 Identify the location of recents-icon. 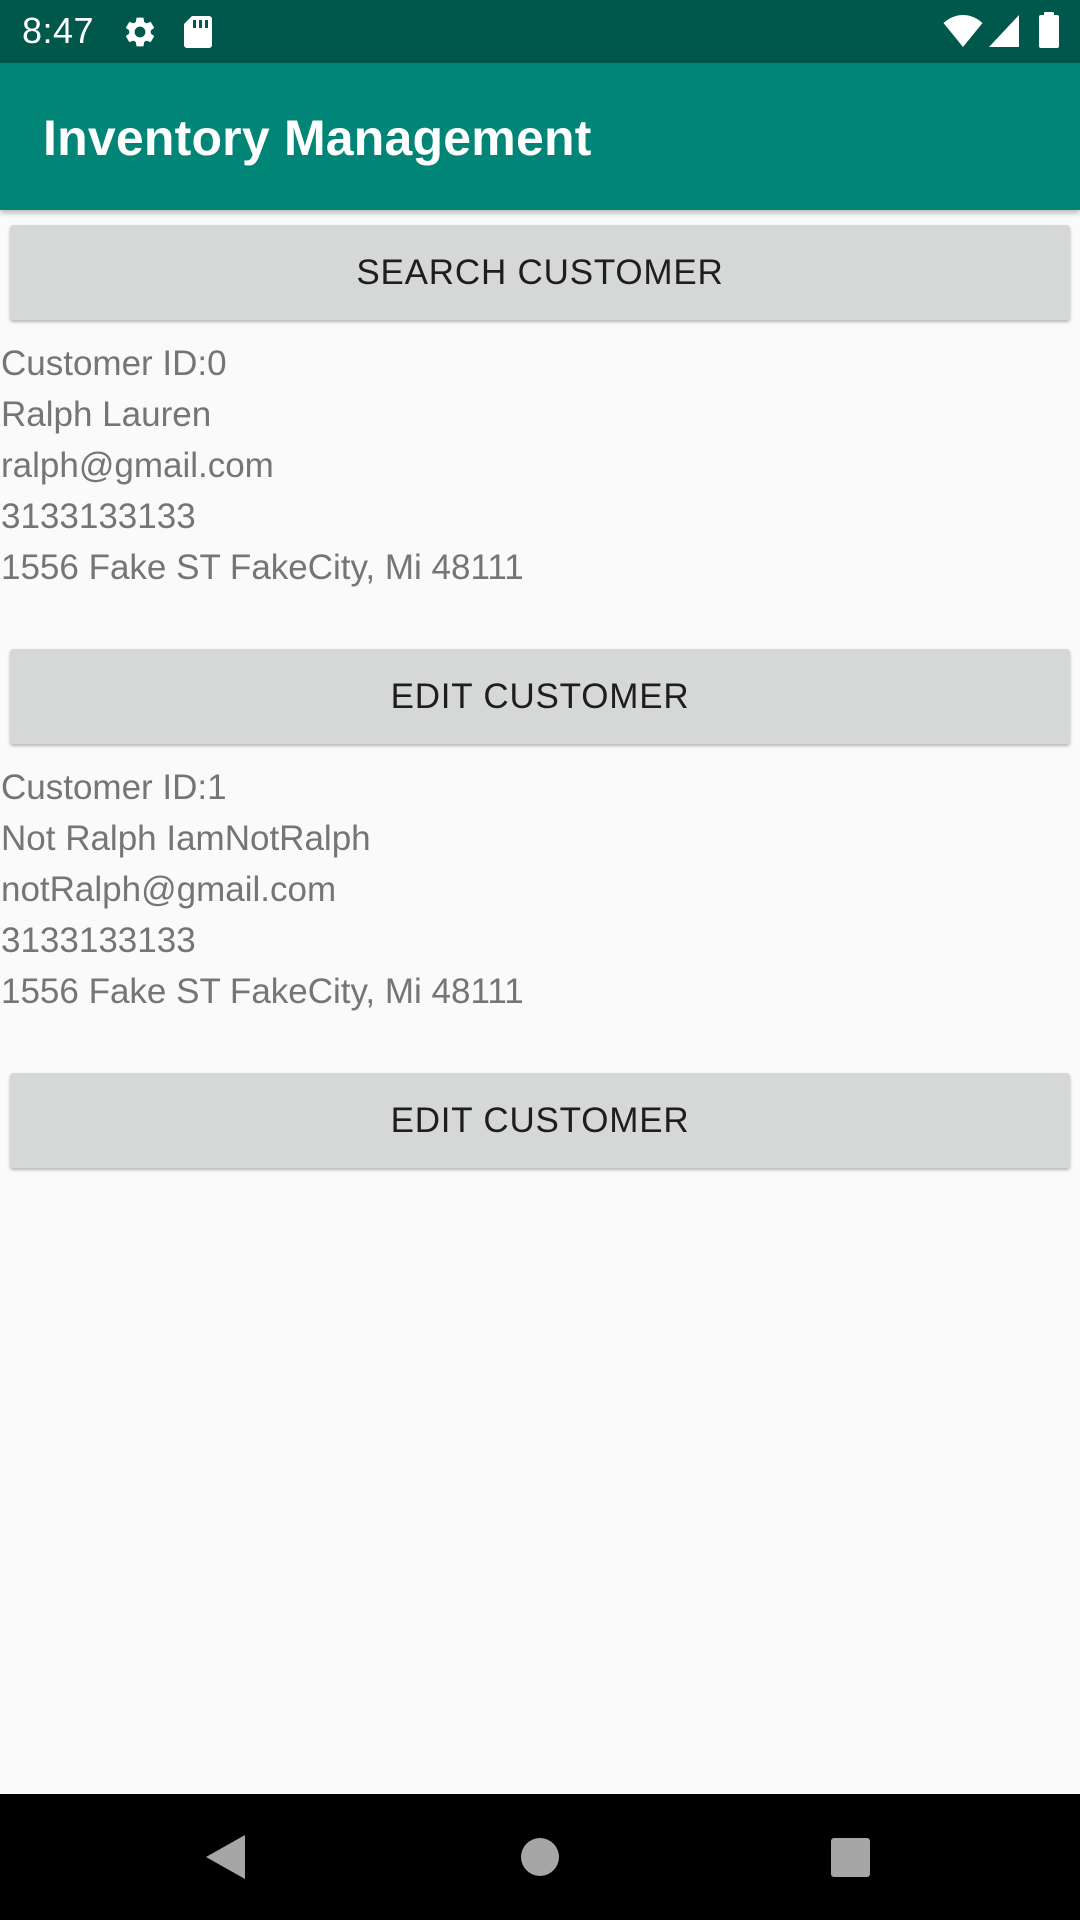
(850, 1857).